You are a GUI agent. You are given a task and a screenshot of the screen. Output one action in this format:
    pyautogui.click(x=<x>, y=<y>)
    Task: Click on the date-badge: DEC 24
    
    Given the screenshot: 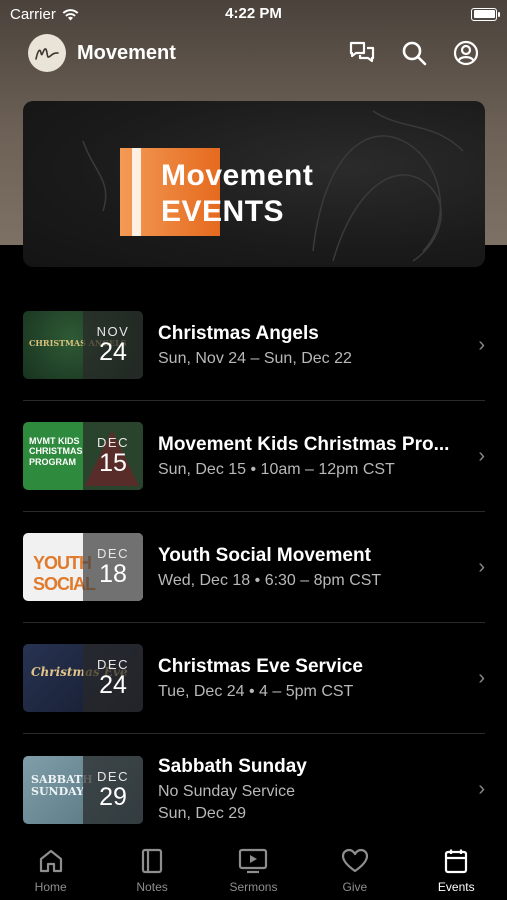 What is the action you would take?
    pyautogui.click(x=113, y=678)
    